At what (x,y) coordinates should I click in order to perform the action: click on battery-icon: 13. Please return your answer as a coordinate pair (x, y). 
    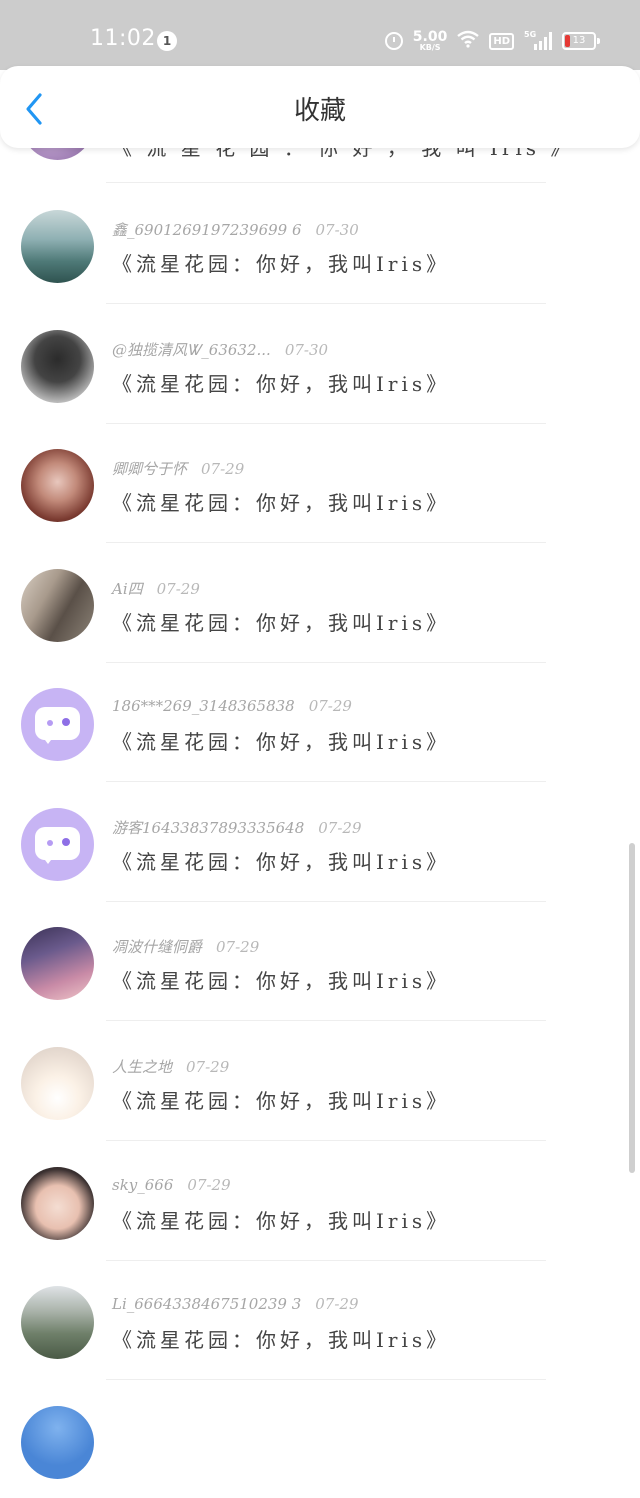
    Looking at the image, I should click on (581, 41).